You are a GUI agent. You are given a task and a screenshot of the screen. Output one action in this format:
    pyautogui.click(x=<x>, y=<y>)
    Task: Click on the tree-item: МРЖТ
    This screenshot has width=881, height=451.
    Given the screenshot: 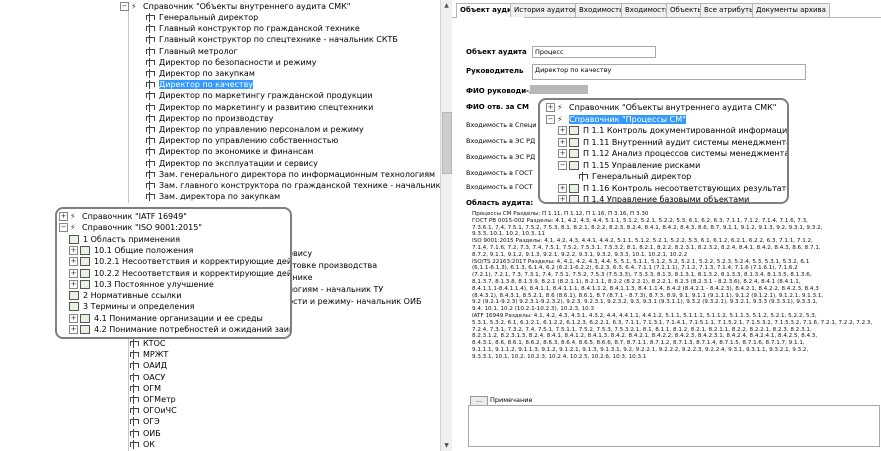 What is the action you would take?
    pyautogui.click(x=148, y=354)
    